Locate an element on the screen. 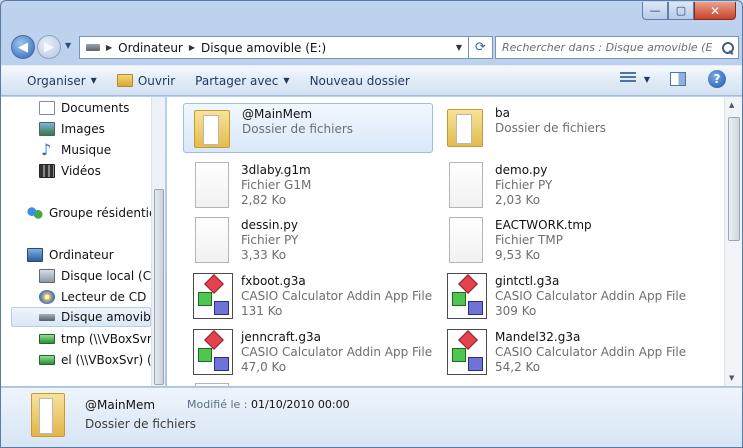 The height and width of the screenshot is (448, 743). file-size: 131 Ko is located at coordinates (262, 311).